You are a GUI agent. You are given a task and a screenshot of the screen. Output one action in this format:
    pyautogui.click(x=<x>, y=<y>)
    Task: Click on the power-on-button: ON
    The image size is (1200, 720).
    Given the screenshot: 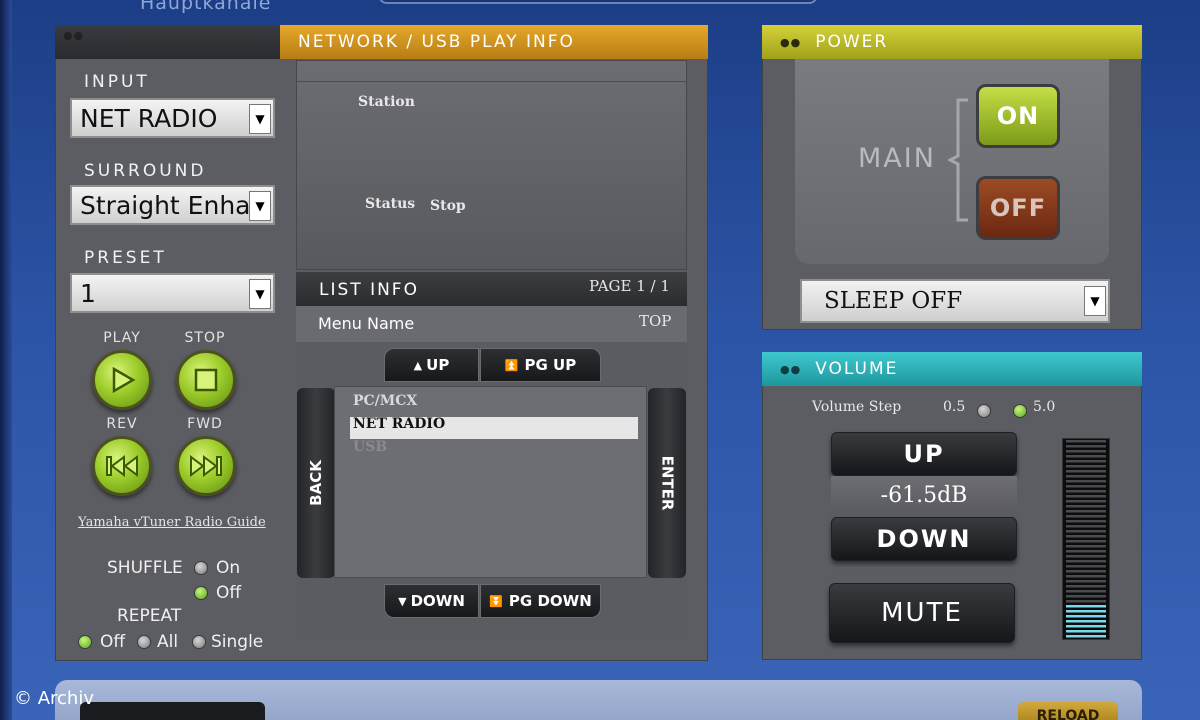 What is the action you would take?
    pyautogui.click(x=1018, y=116)
    